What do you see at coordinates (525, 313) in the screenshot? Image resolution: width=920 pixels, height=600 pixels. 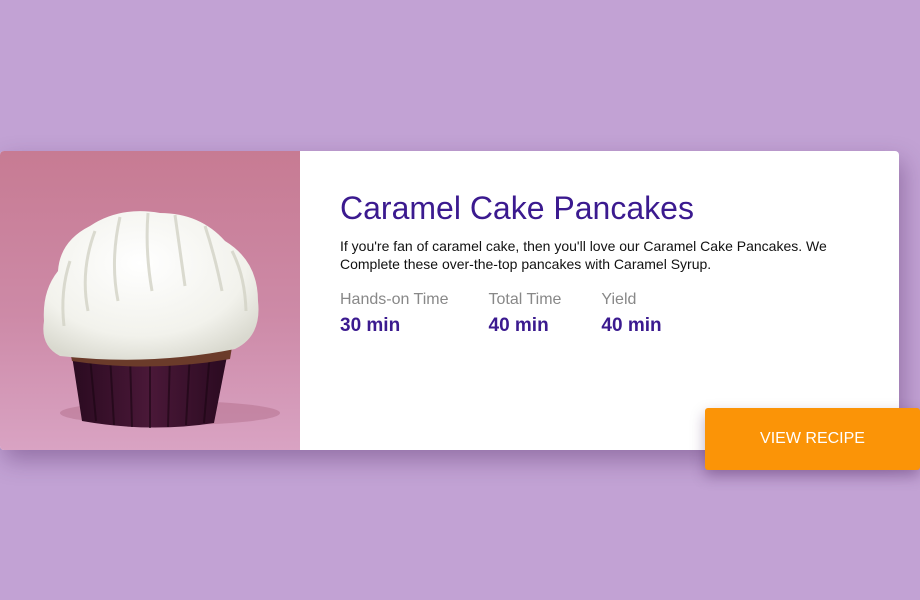 I see `stat-total-time: Total Time 40 min` at bounding box center [525, 313].